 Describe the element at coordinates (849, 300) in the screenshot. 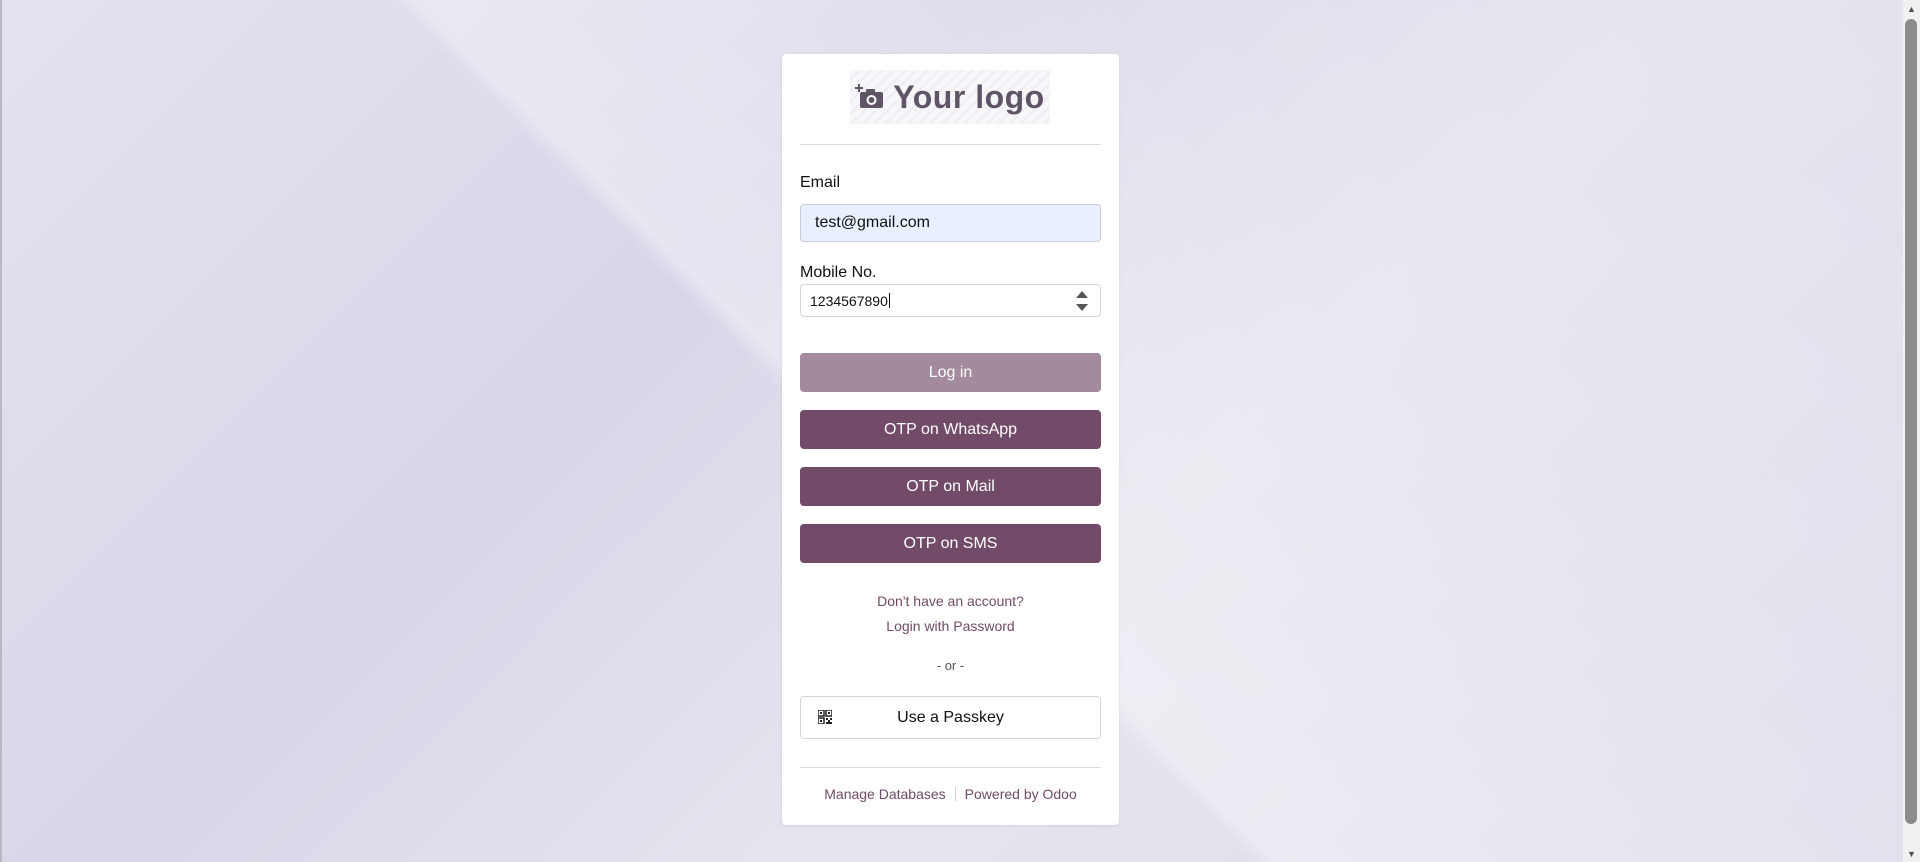

I see `mobile-value: 1234567890` at that location.